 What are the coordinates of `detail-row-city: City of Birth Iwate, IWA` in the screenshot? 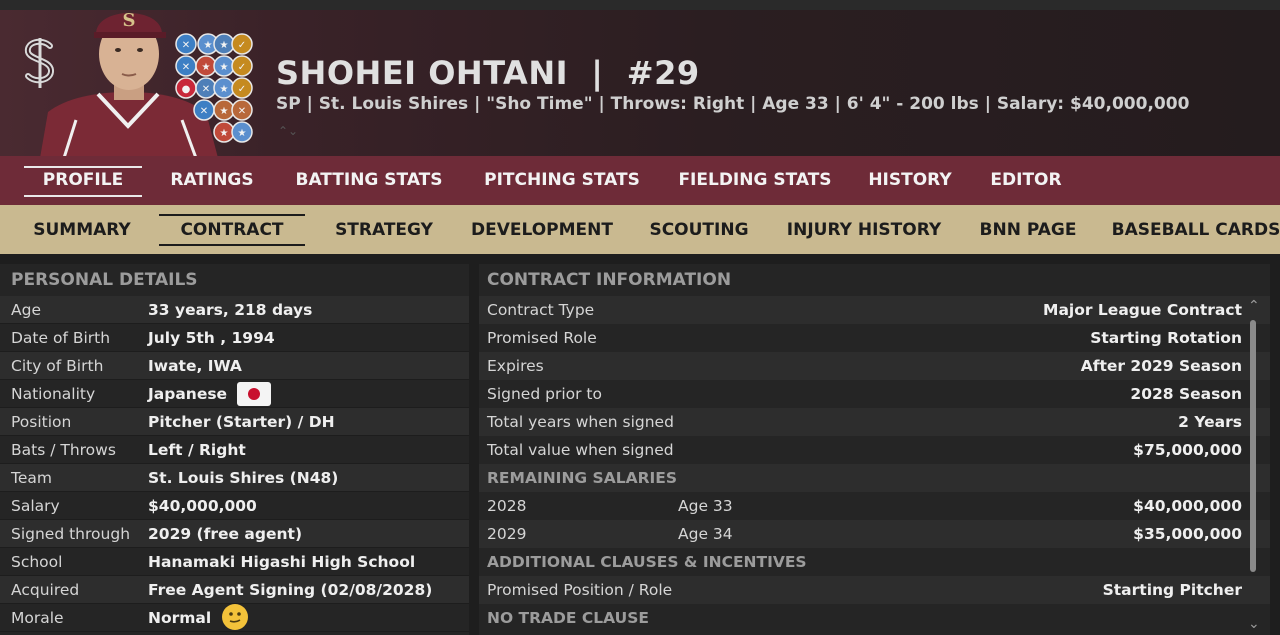 It's located at (234, 366).